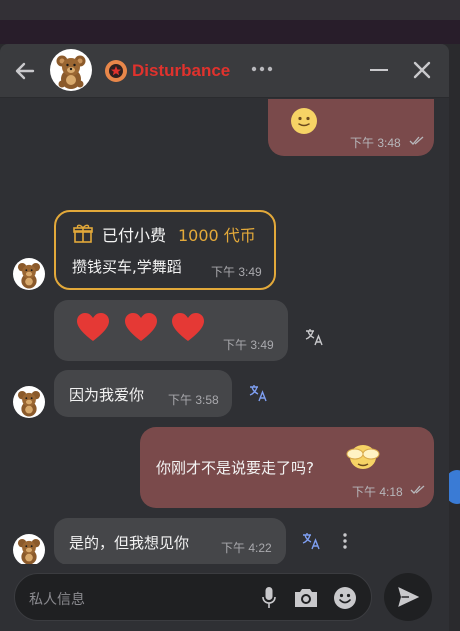 This screenshot has width=460, height=631. Describe the element at coordinates (235, 468) in the screenshot. I see `message-text: 你刚才不是说要走了吗?` at that location.